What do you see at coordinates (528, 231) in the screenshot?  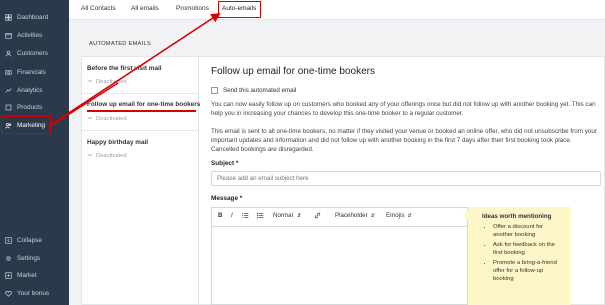 I see `list-item: Offer a discount for another booking` at bounding box center [528, 231].